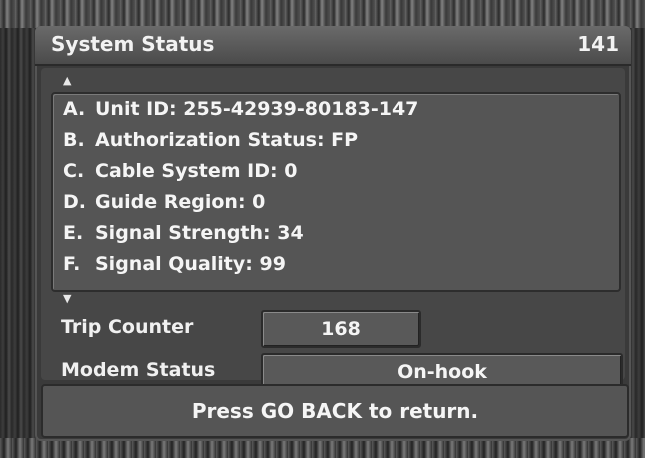  What do you see at coordinates (74, 202) in the screenshot?
I see `list-item-letter: D.` at bounding box center [74, 202].